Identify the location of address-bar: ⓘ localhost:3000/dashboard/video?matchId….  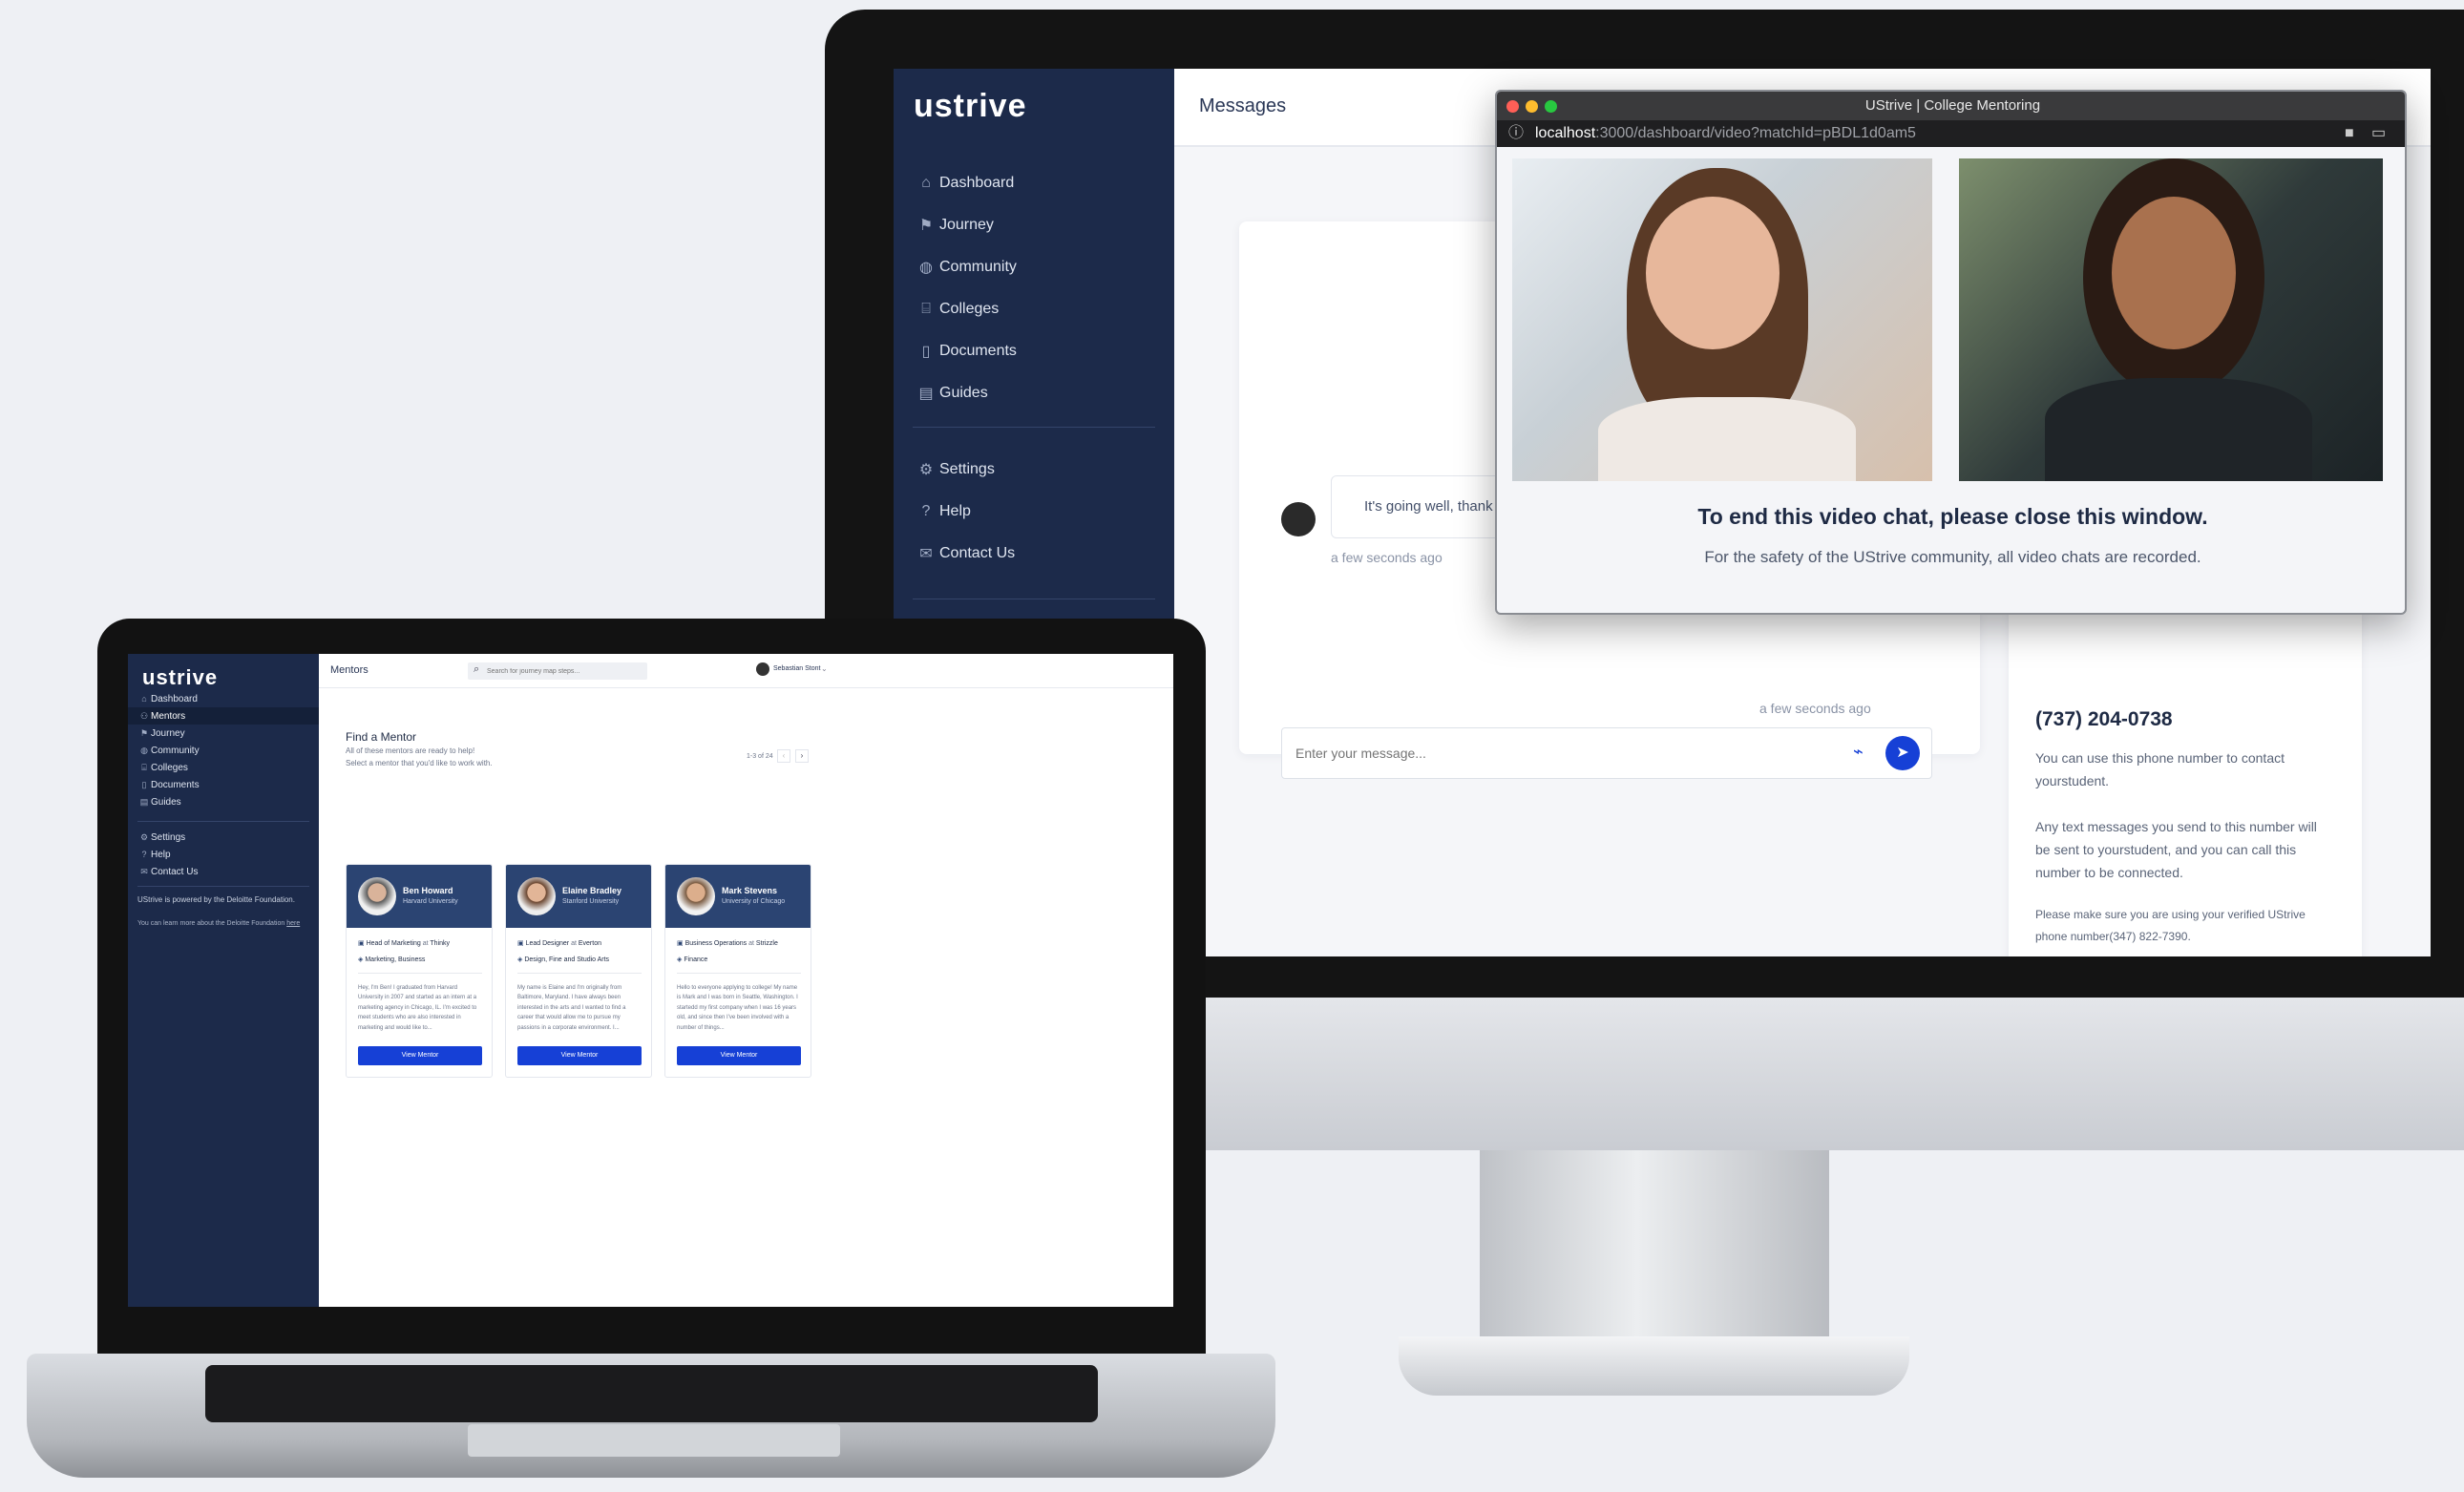
(1951, 133).